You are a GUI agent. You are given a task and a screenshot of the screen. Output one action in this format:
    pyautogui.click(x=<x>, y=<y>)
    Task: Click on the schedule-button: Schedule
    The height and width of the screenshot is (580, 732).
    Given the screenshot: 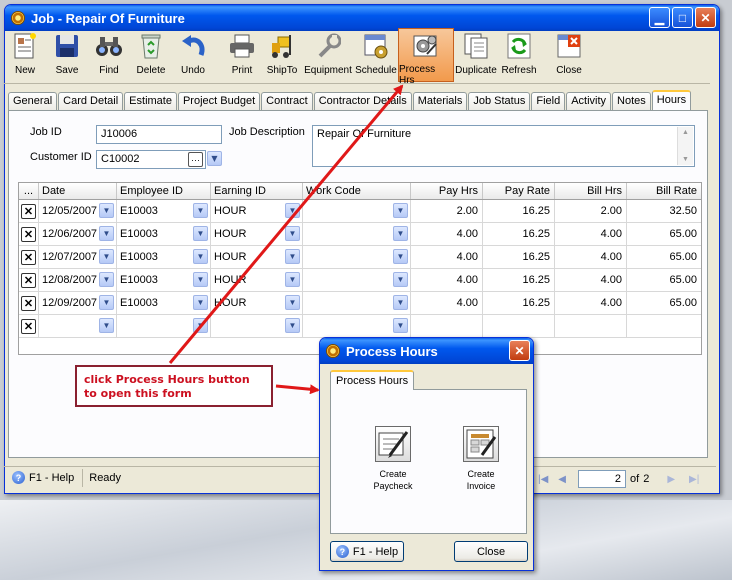 What is the action you would take?
    pyautogui.click(x=376, y=55)
    